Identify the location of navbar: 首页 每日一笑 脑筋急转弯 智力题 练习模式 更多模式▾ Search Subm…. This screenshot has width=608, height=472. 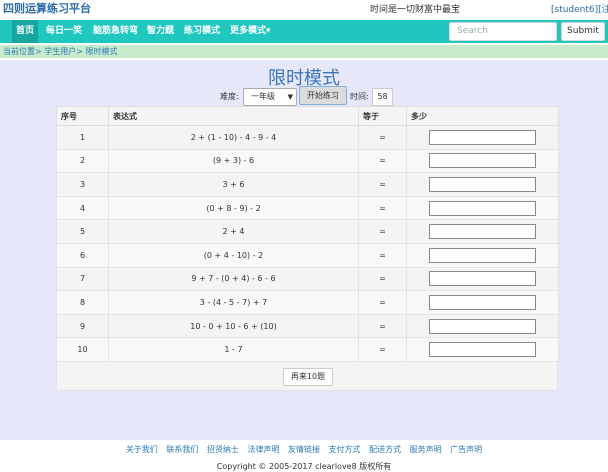
(304, 31).